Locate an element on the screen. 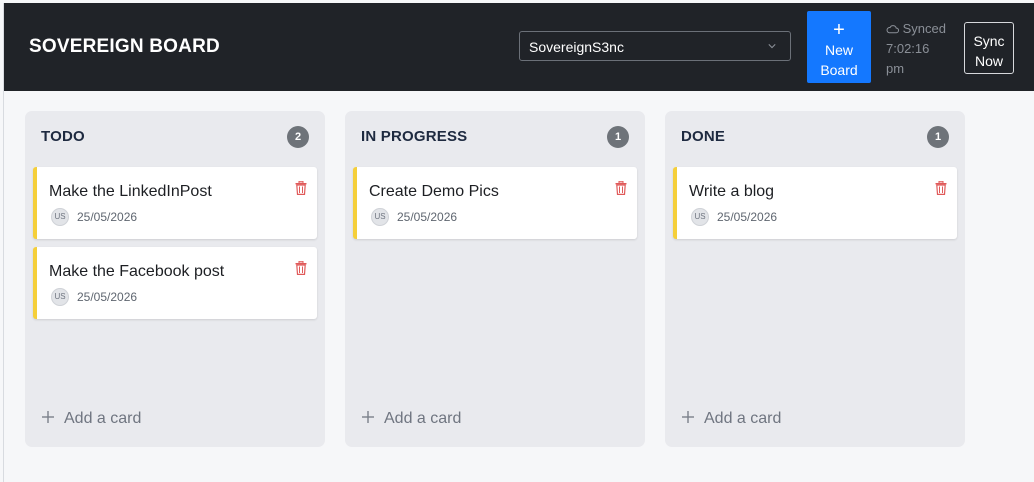  brand-title: SOVEREIGN BOARD is located at coordinates (124, 46).